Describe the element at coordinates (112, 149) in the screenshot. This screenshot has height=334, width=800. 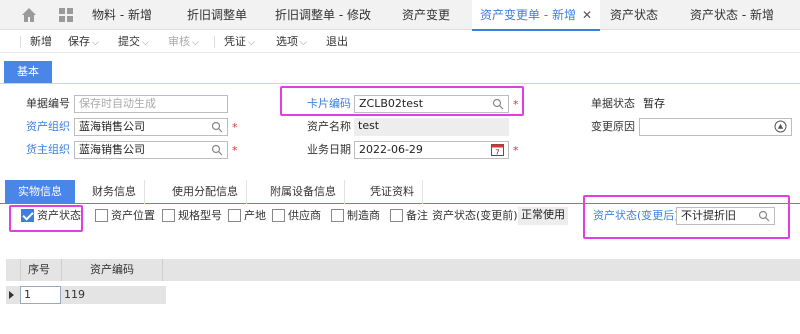
I see `owner-org-value: 蓝海销售公司` at that location.